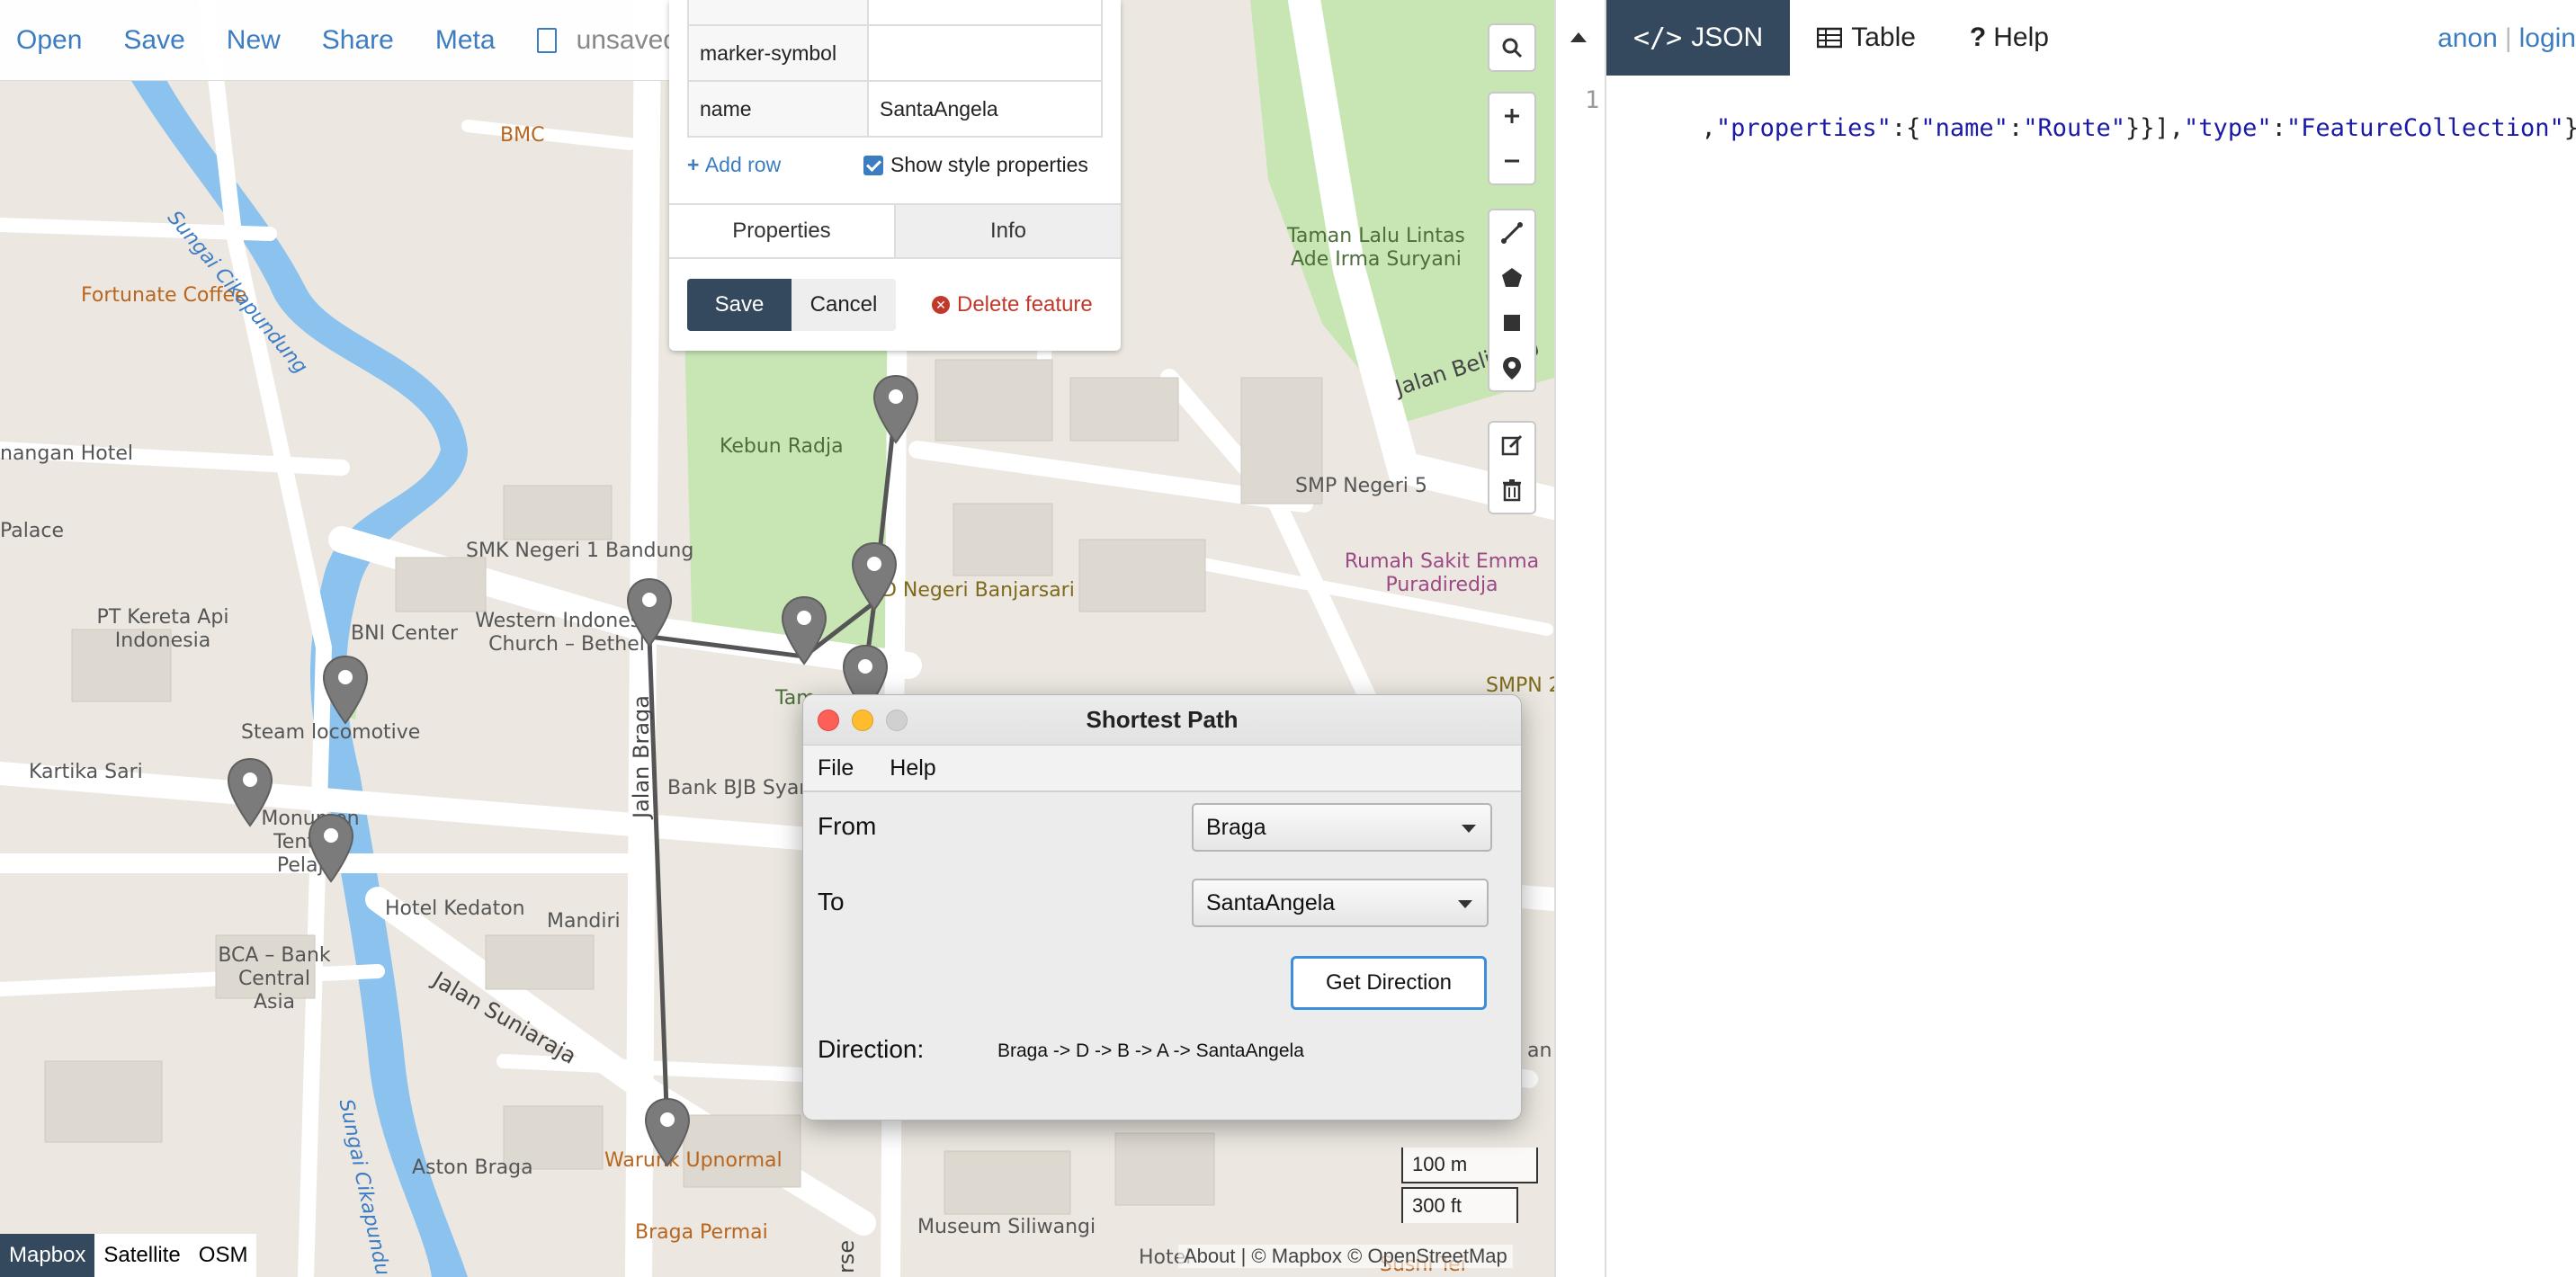 The height and width of the screenshot is (1277, 2576). I want to click on collapse-caret-icon, so click(1578, 37).